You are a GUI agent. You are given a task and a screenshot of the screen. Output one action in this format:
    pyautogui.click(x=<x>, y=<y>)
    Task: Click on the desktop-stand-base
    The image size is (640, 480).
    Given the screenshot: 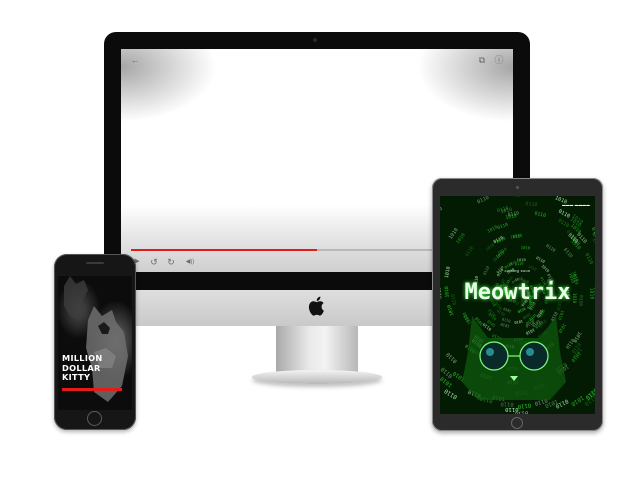 What is the action you would take?
    pyautogui.click(x=317, y=377)
    